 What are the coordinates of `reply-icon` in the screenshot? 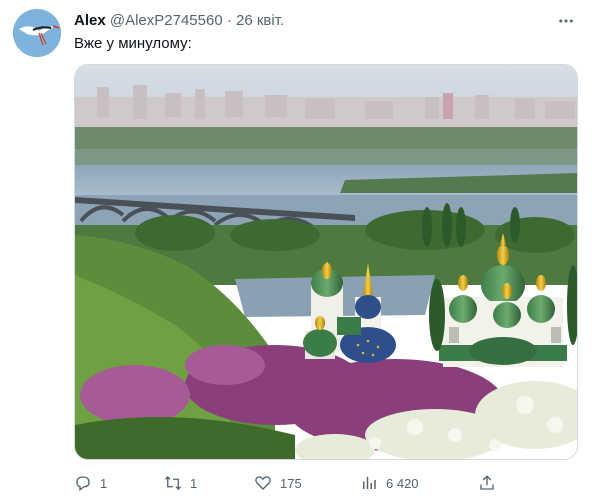 It's located at (83, 484).